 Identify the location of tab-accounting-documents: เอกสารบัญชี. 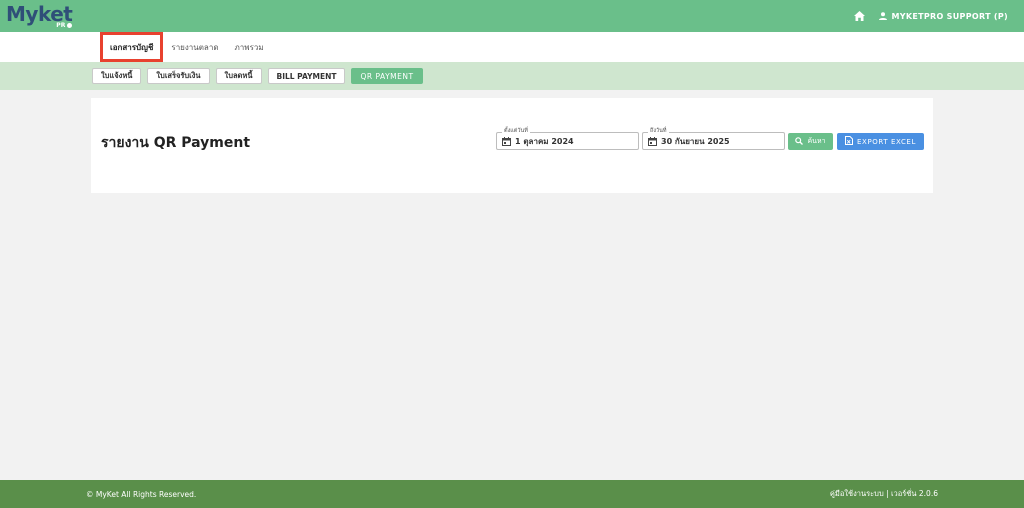
(132, 47).